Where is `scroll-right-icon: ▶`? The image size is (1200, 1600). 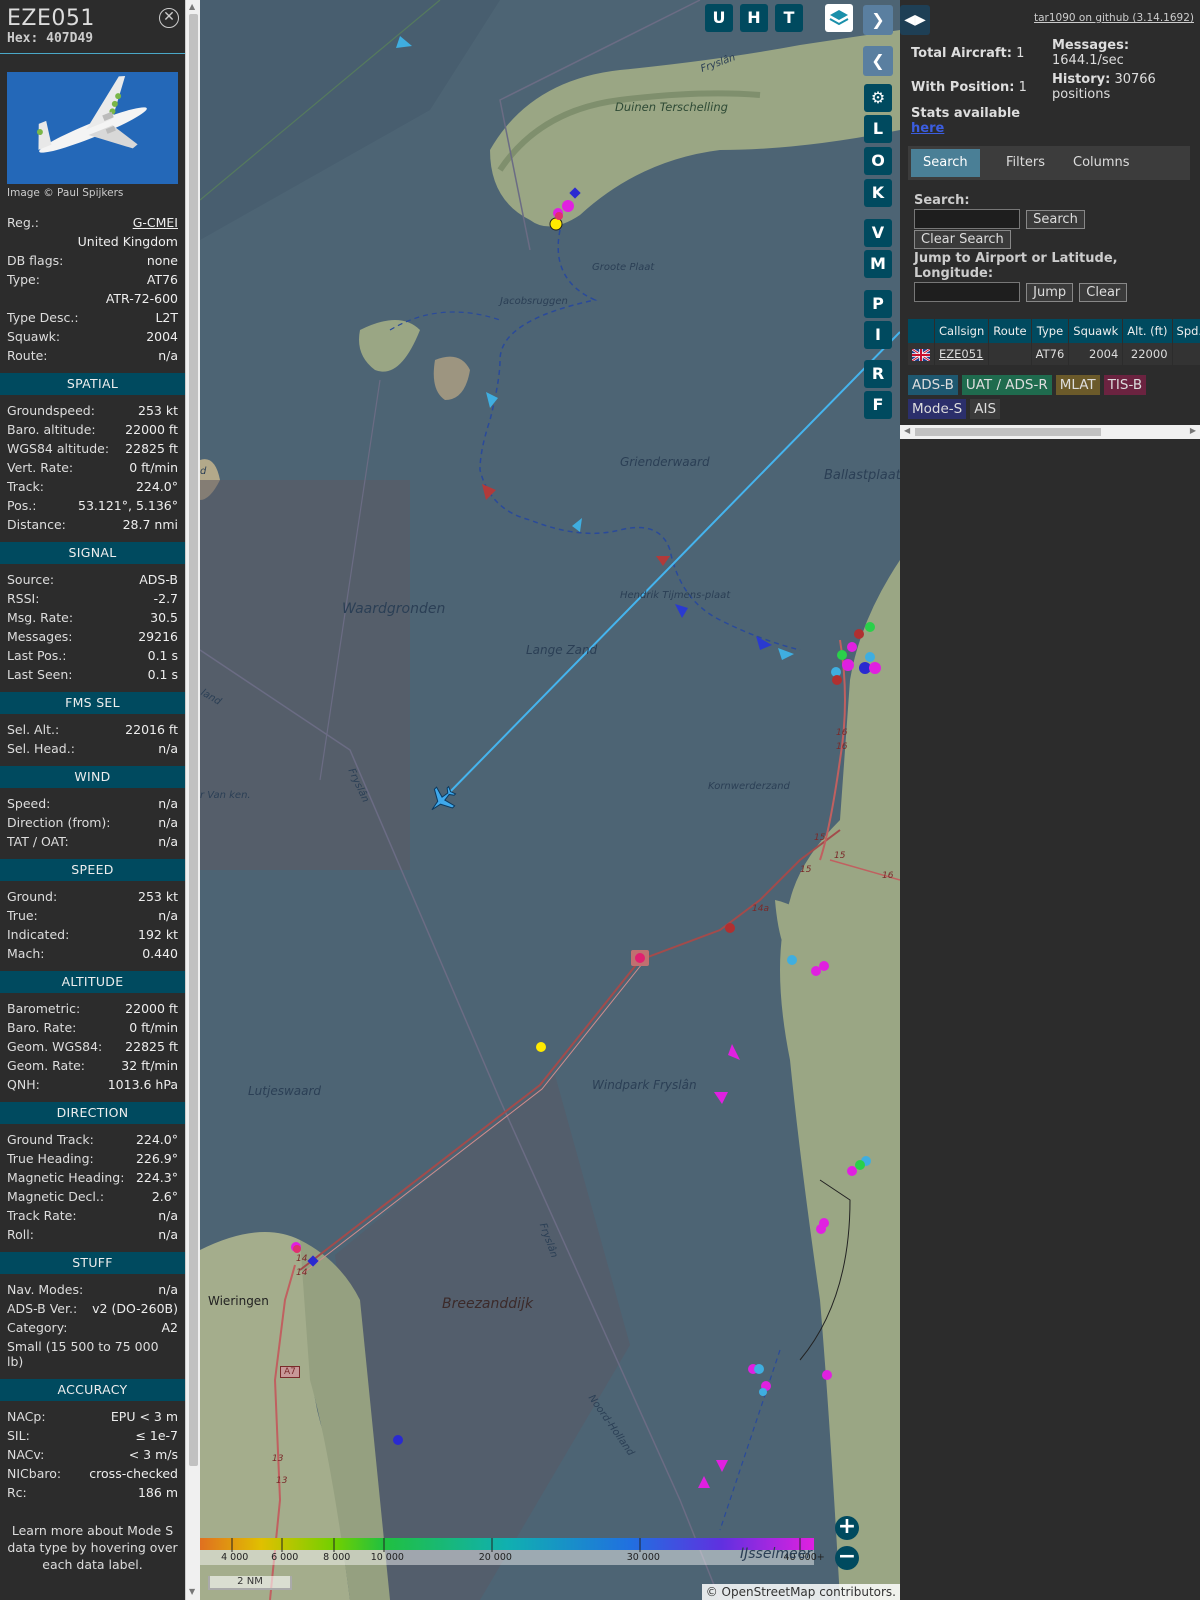
scroll-right-icon: ▶ is located at coordinates (1193, 430).